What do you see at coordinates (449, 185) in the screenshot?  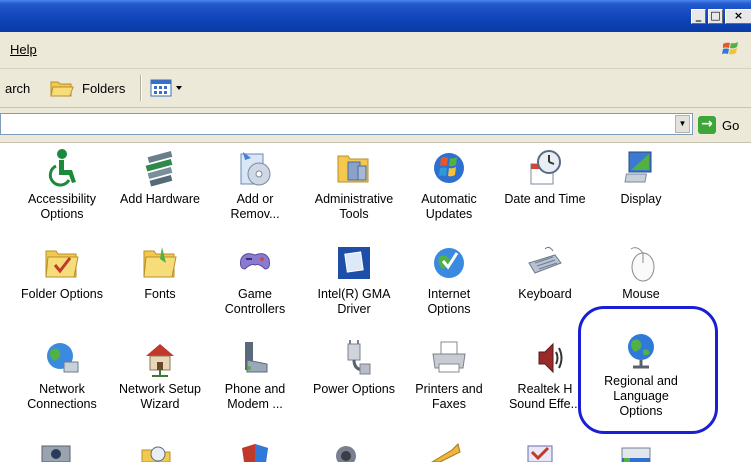 I see `item-automatic-updates: Automatic Updates` at bounding box center [449, 185].